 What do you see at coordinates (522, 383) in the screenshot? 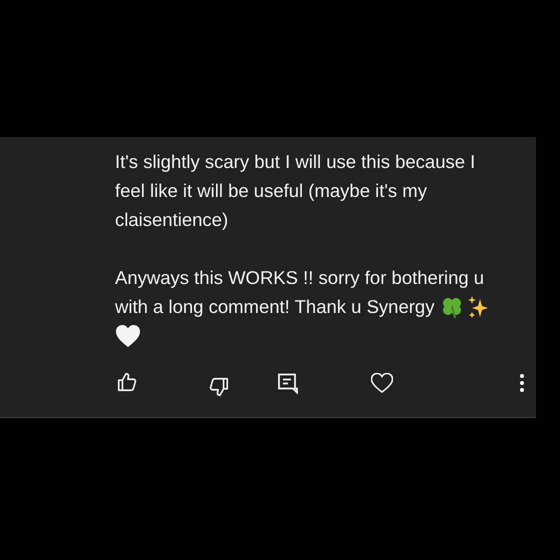
I see `more-options-icon` at bounding box center [522, 383].